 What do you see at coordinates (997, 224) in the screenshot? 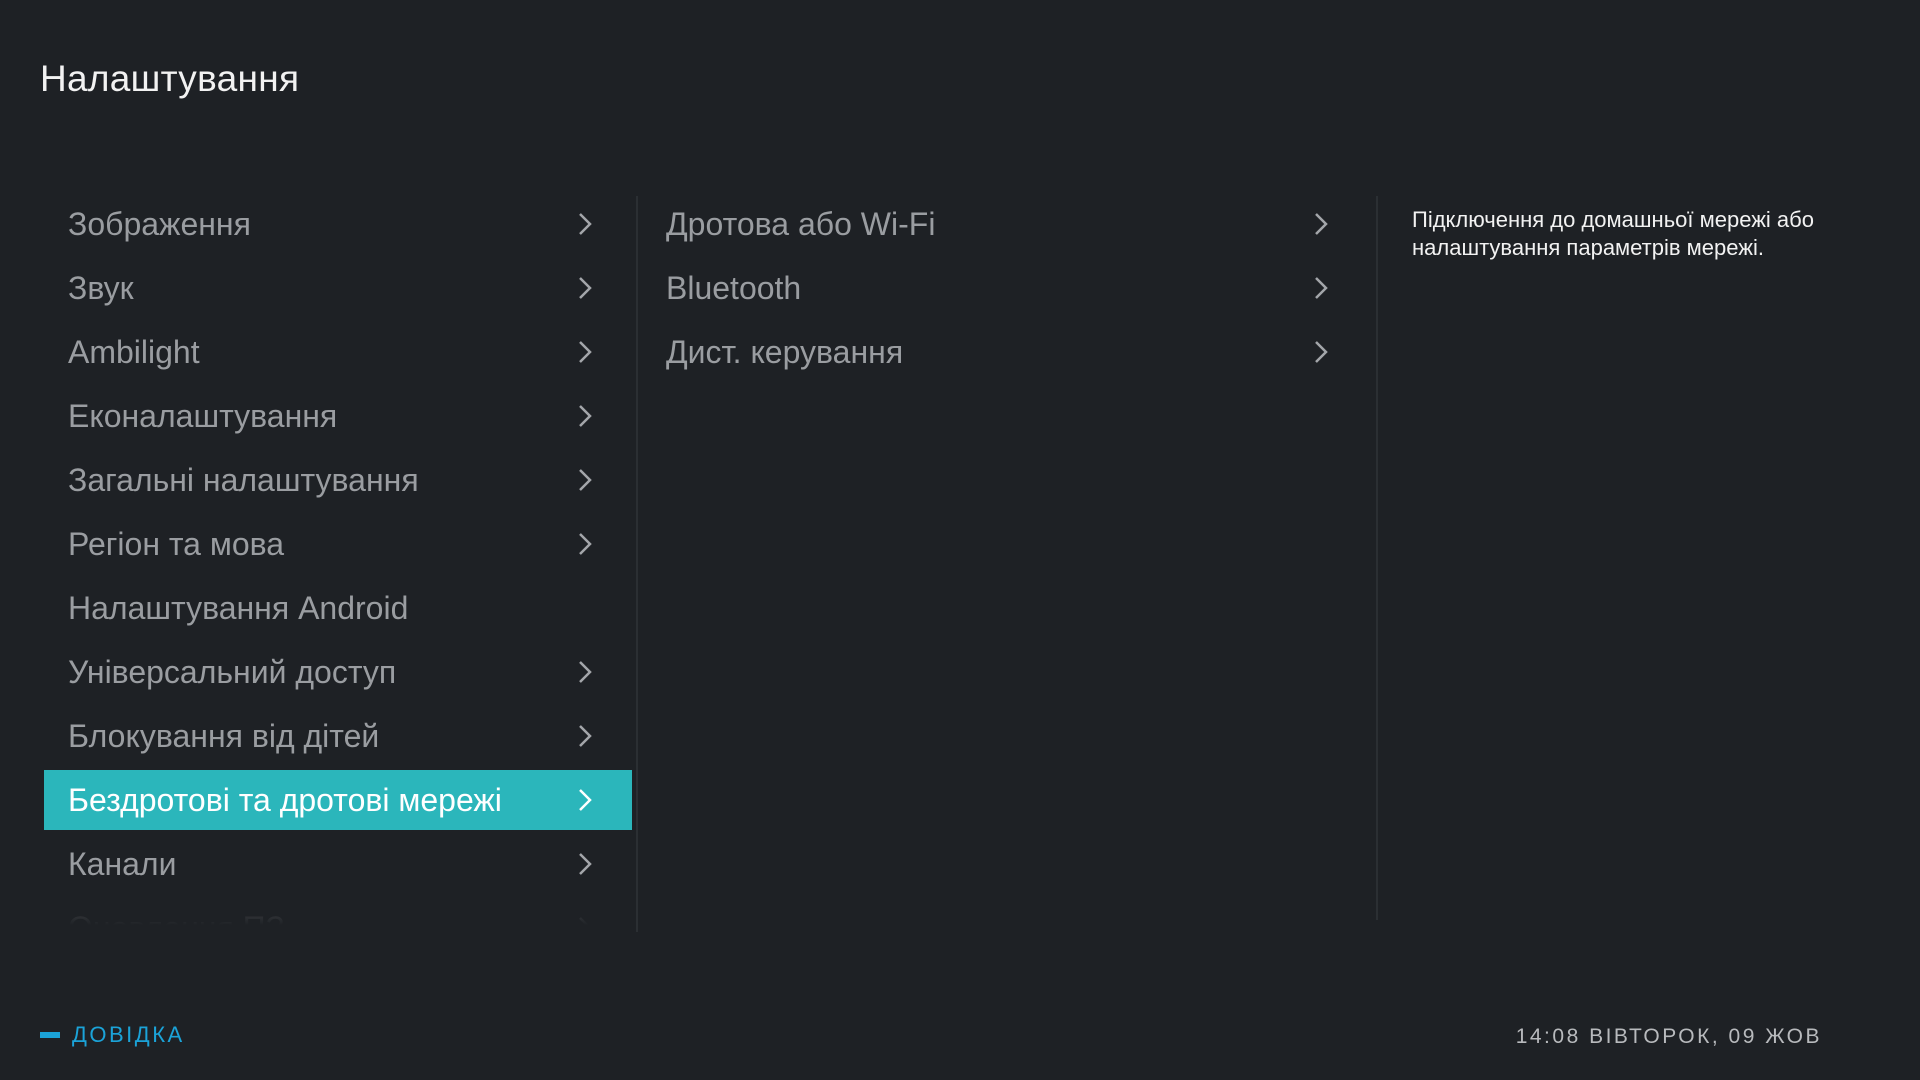
I see `submenu-item-wired-wifi: Дротова або Wi-Fi` at bounding box center [997, 224].